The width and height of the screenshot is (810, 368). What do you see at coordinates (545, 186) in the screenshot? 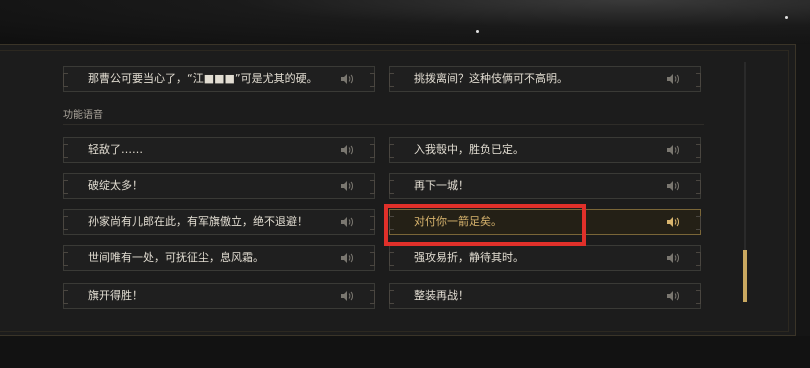
I see `voice-line-item: 再下一城！` at bounding box center [545, 186].